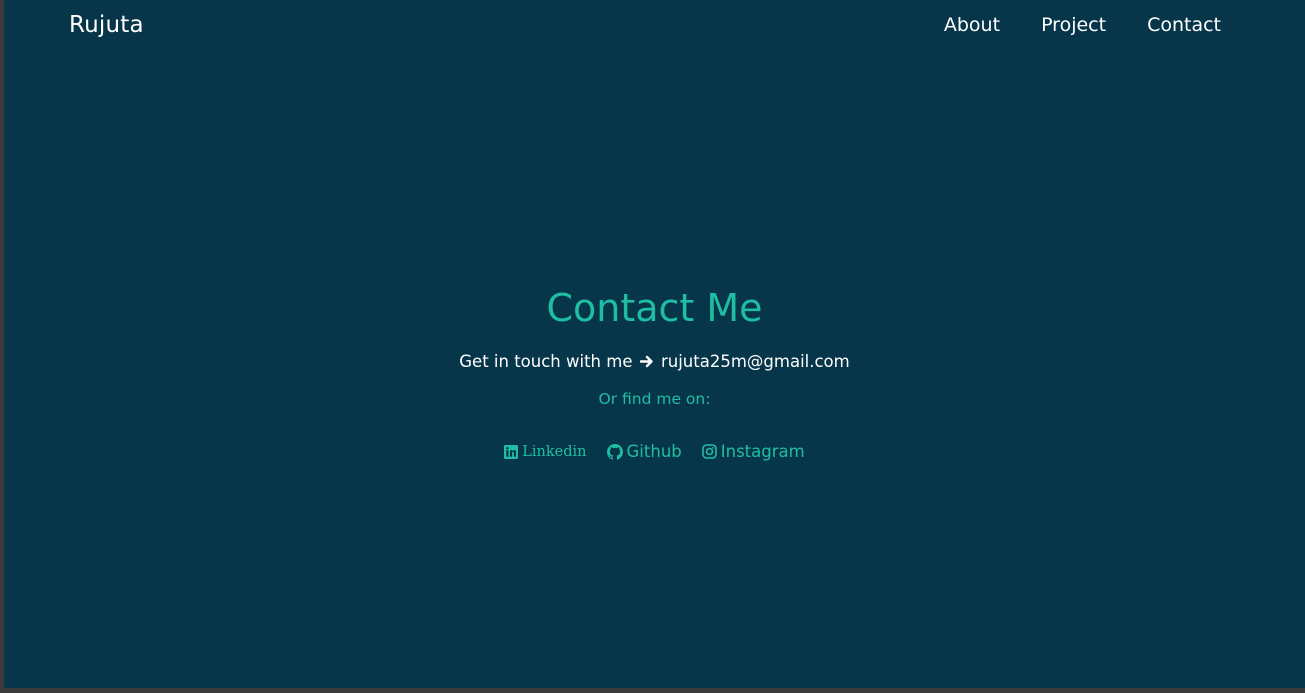  What do you see at coordinates (755, 361) in the screenshot?
I see `email-link: rujuta25m@gmail.com` at bounding box center [755, 361].